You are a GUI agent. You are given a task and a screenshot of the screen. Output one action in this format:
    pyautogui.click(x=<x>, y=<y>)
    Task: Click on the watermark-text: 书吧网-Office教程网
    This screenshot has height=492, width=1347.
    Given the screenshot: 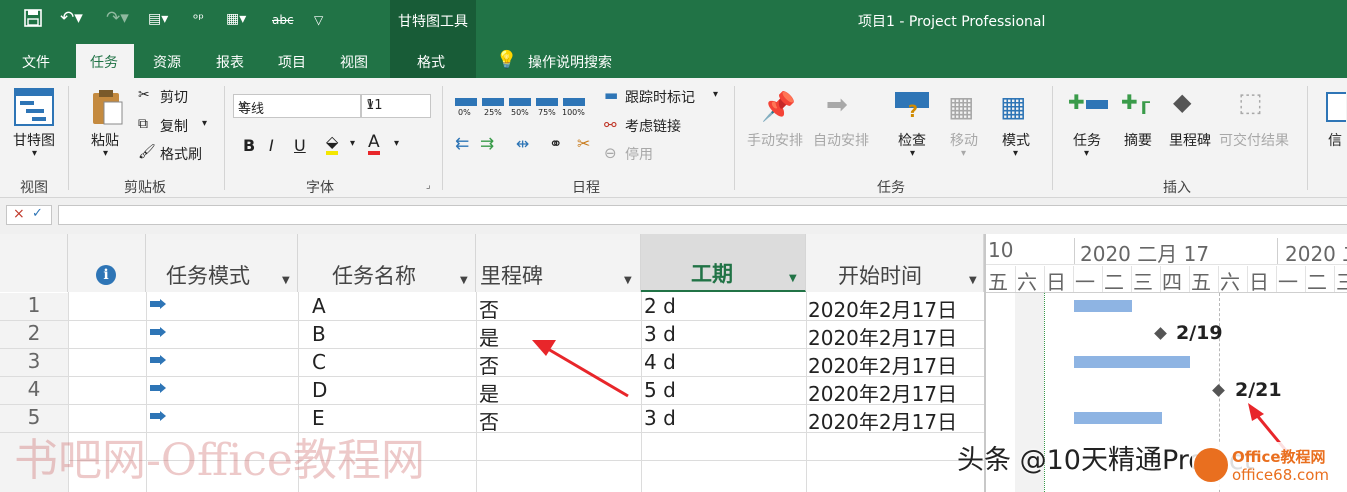 What is the action you would take?
    pyautogui.click(x=219, y=460)
    